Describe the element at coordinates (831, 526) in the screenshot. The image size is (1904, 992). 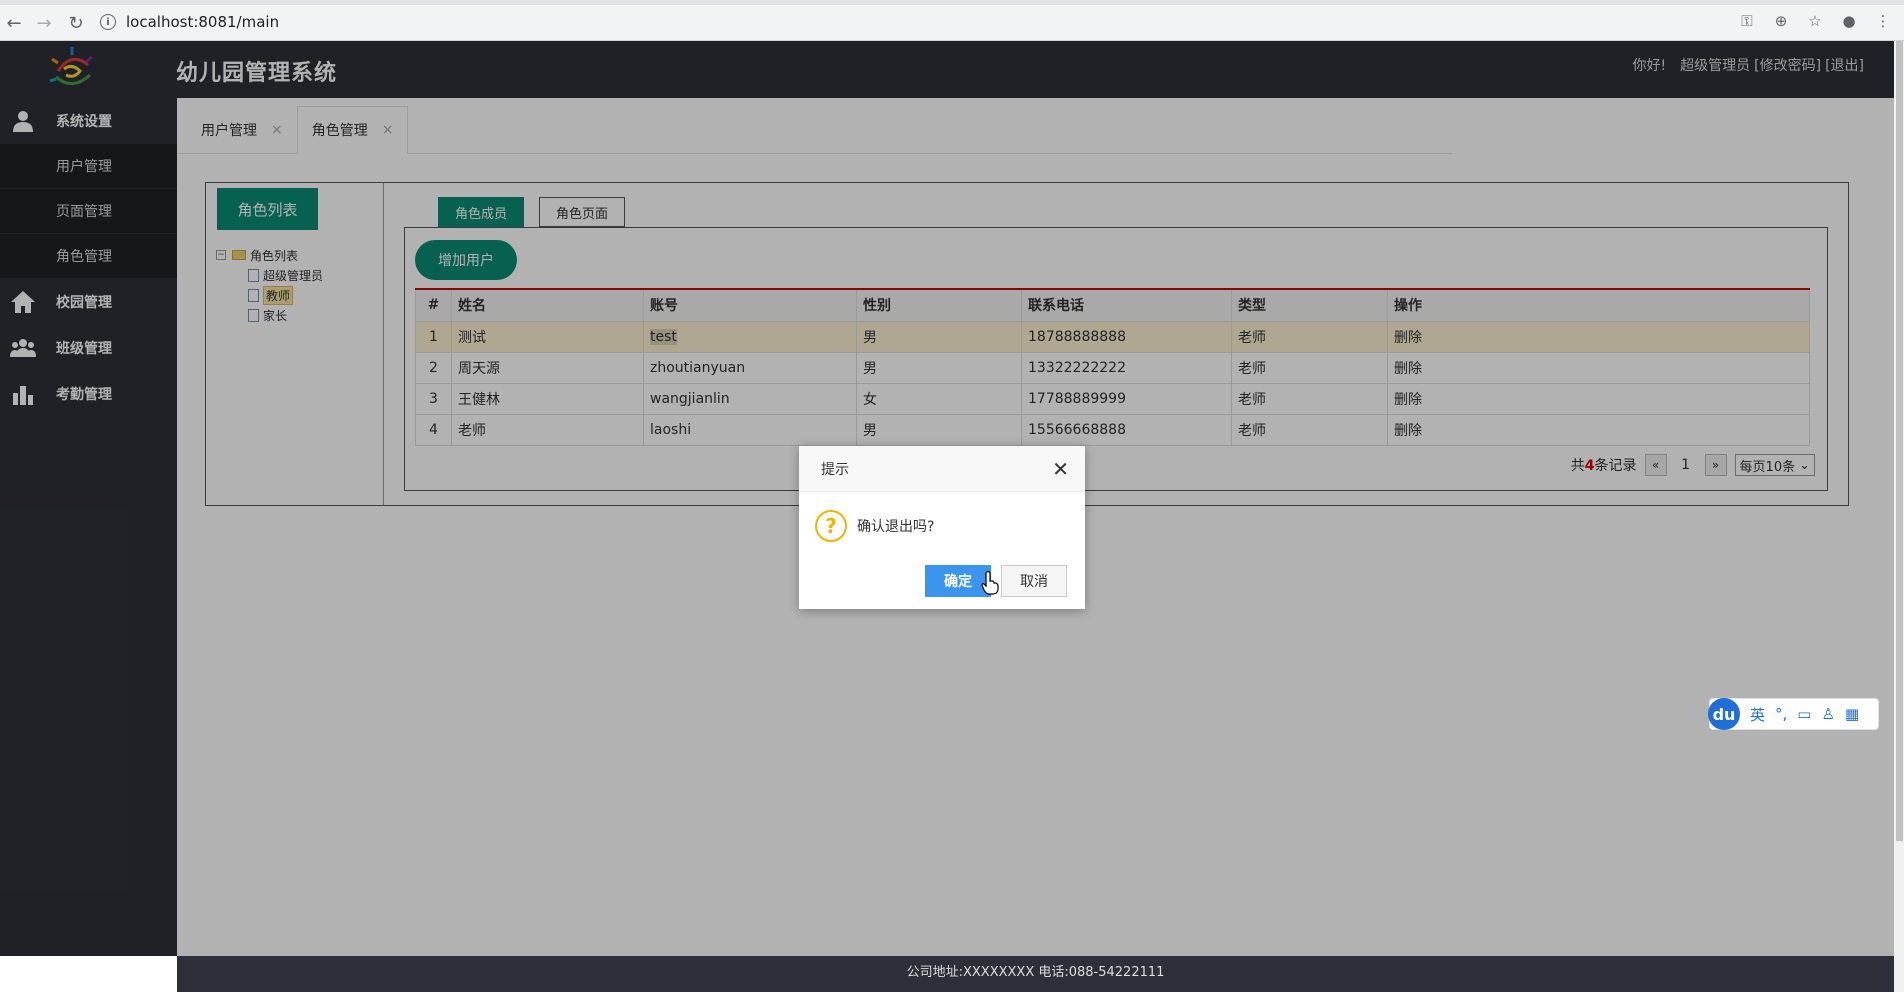
I see `question-icon: ?` at that location.